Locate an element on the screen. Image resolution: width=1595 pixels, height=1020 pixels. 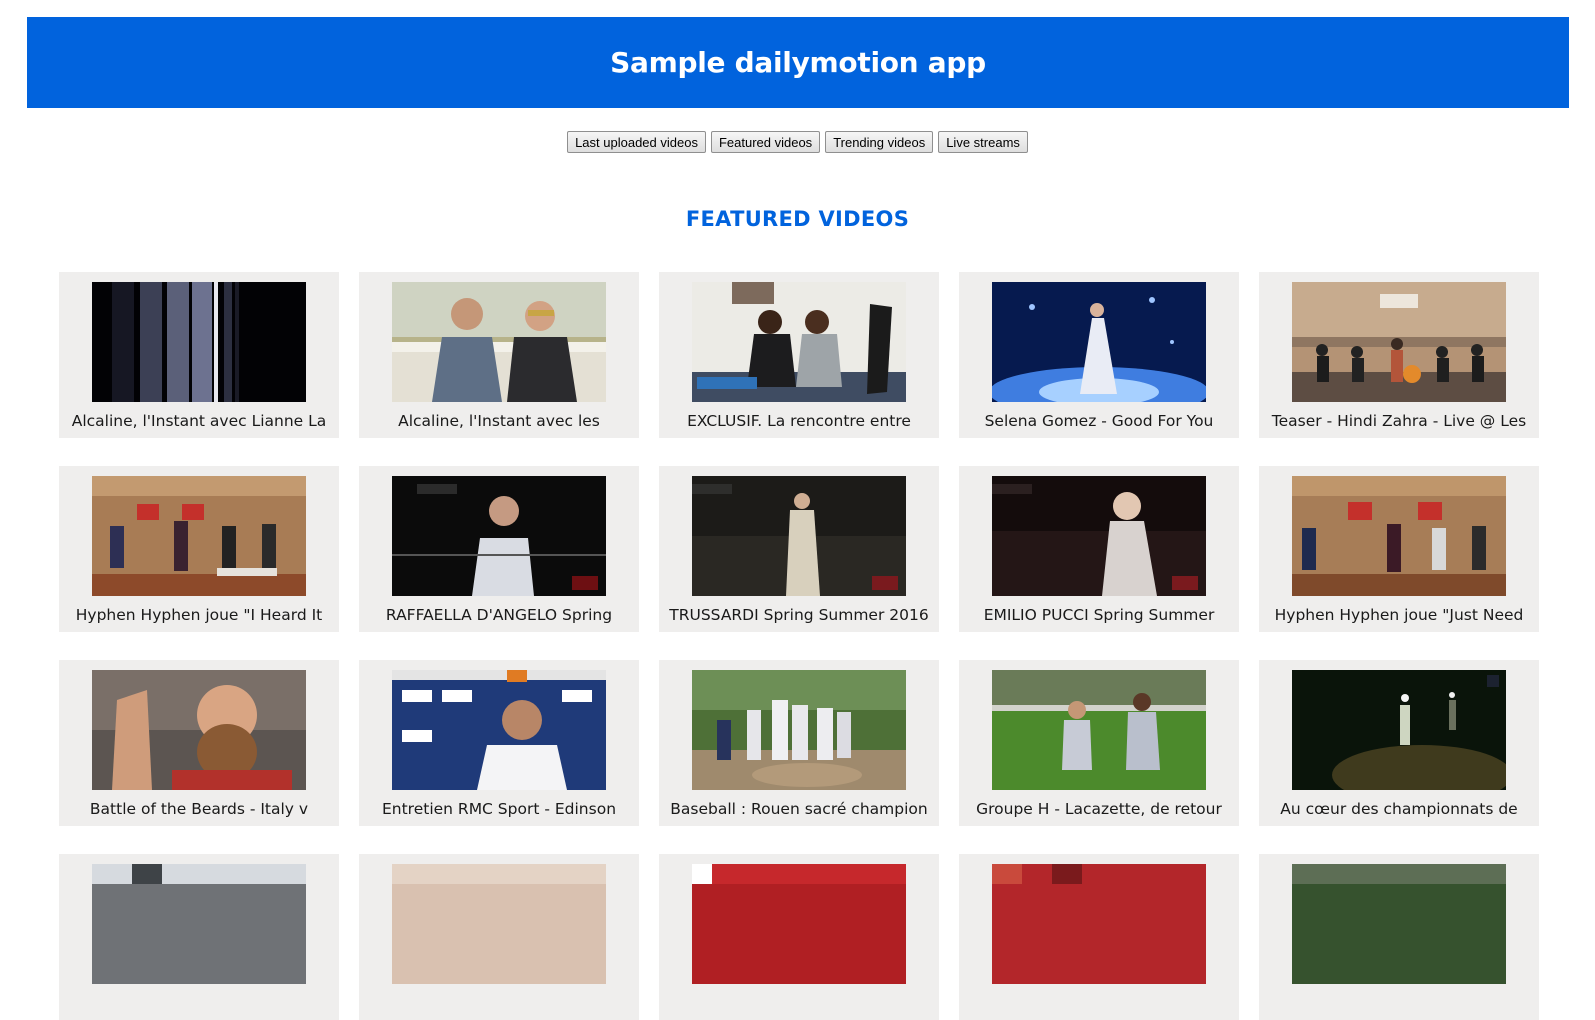
video-card: RAFFAELLA D'ANGELO Spring is located at coordinates (499, 549).